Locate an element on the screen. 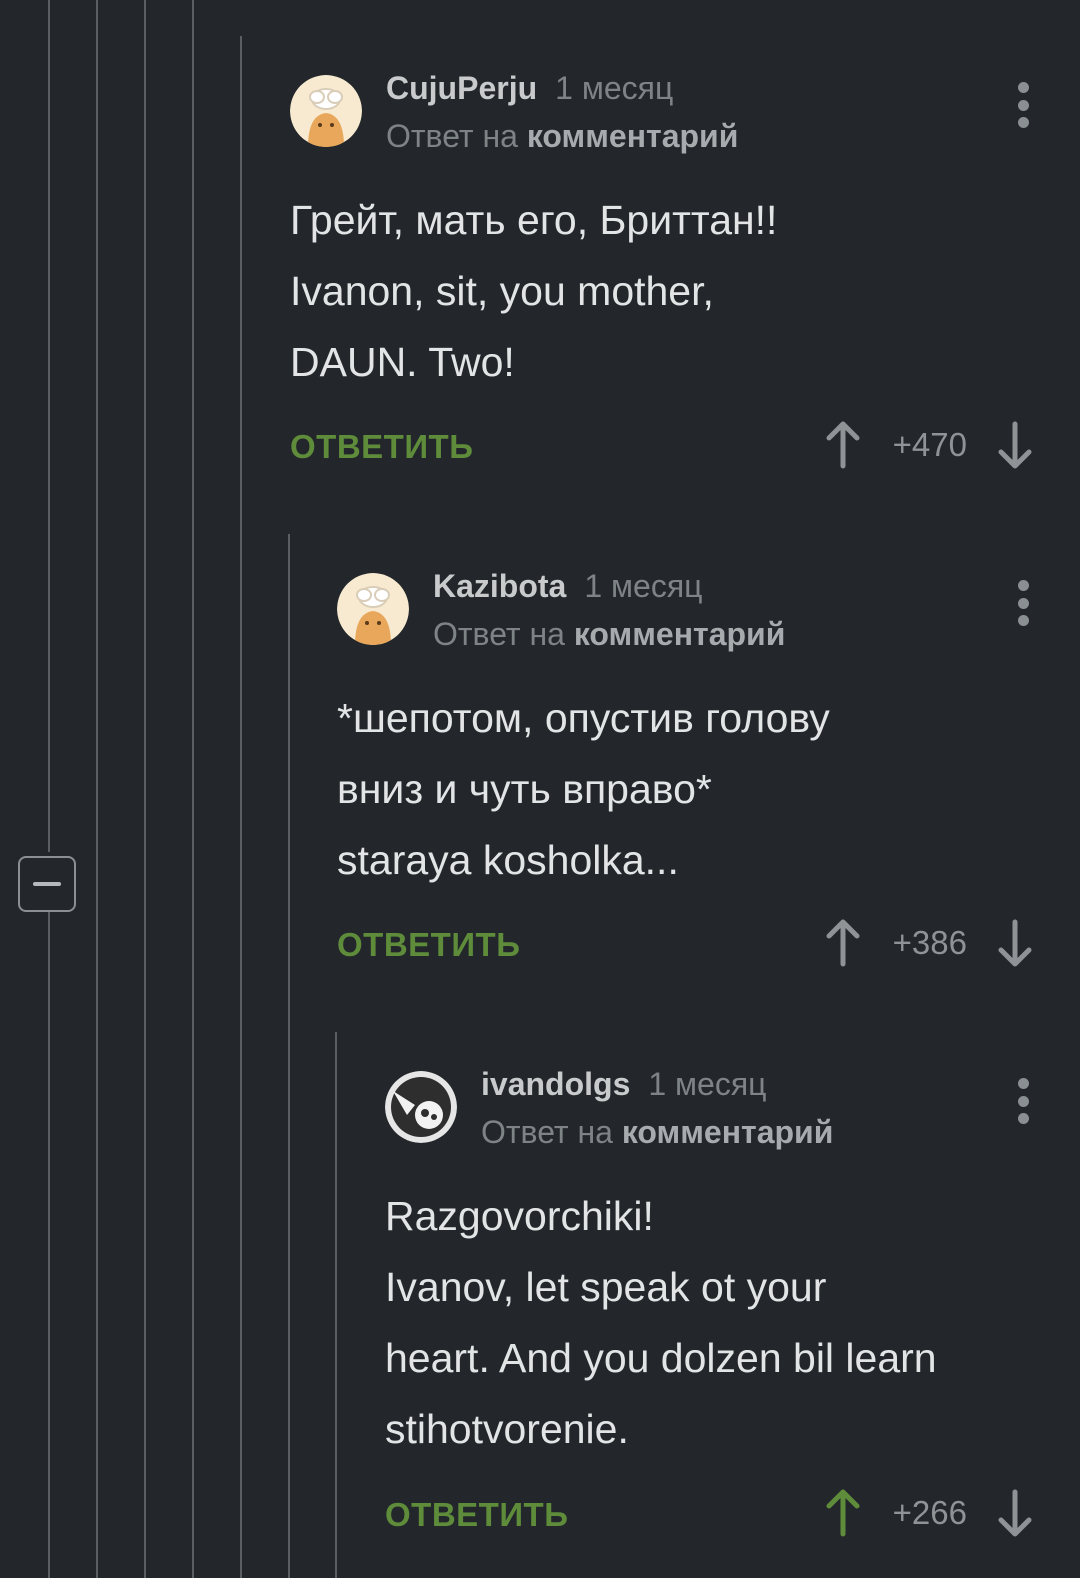  comment-header: Kazibota 1 месяц Ответ на комментарий is located at coordinates (708, 610).